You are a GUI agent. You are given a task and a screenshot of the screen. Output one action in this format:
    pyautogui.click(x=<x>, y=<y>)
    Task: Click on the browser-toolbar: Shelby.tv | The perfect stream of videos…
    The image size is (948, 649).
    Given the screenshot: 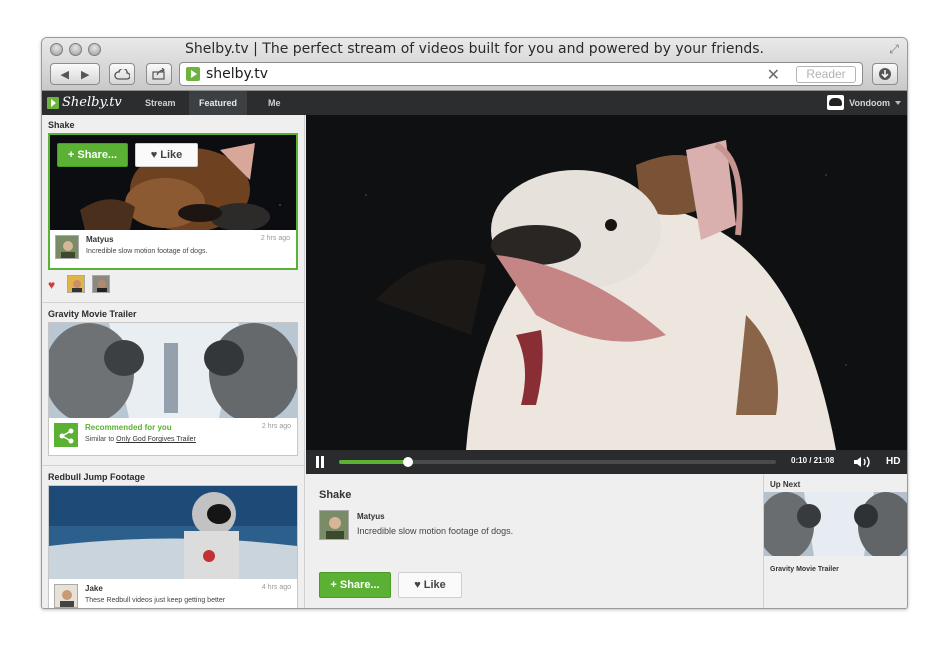 What is the action you would take?
    pyautogui.click(x=474, y=64)
    